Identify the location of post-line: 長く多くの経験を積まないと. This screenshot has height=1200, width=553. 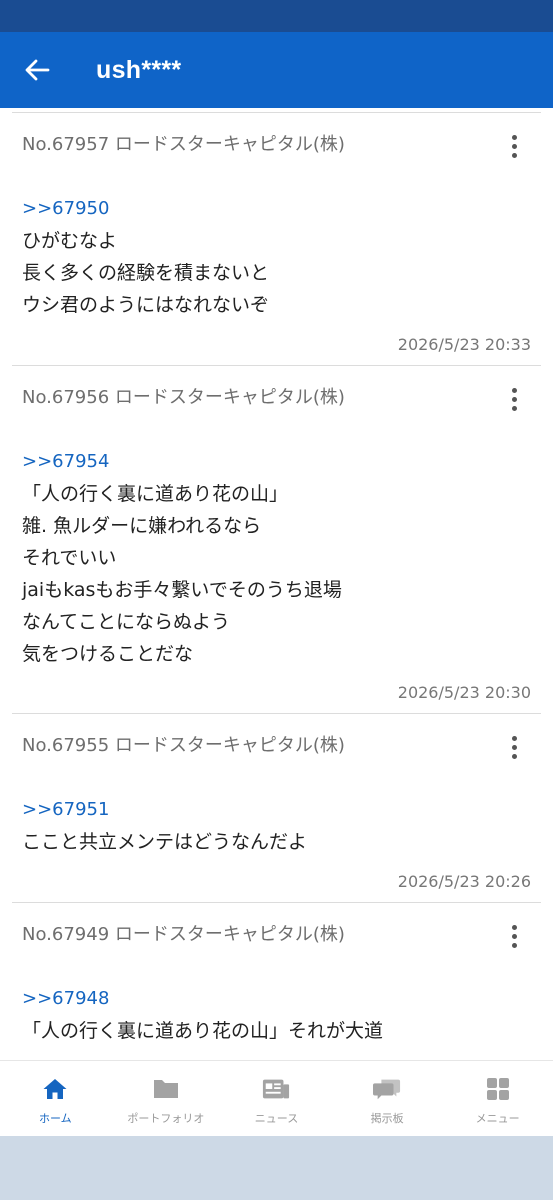
(146, 273).